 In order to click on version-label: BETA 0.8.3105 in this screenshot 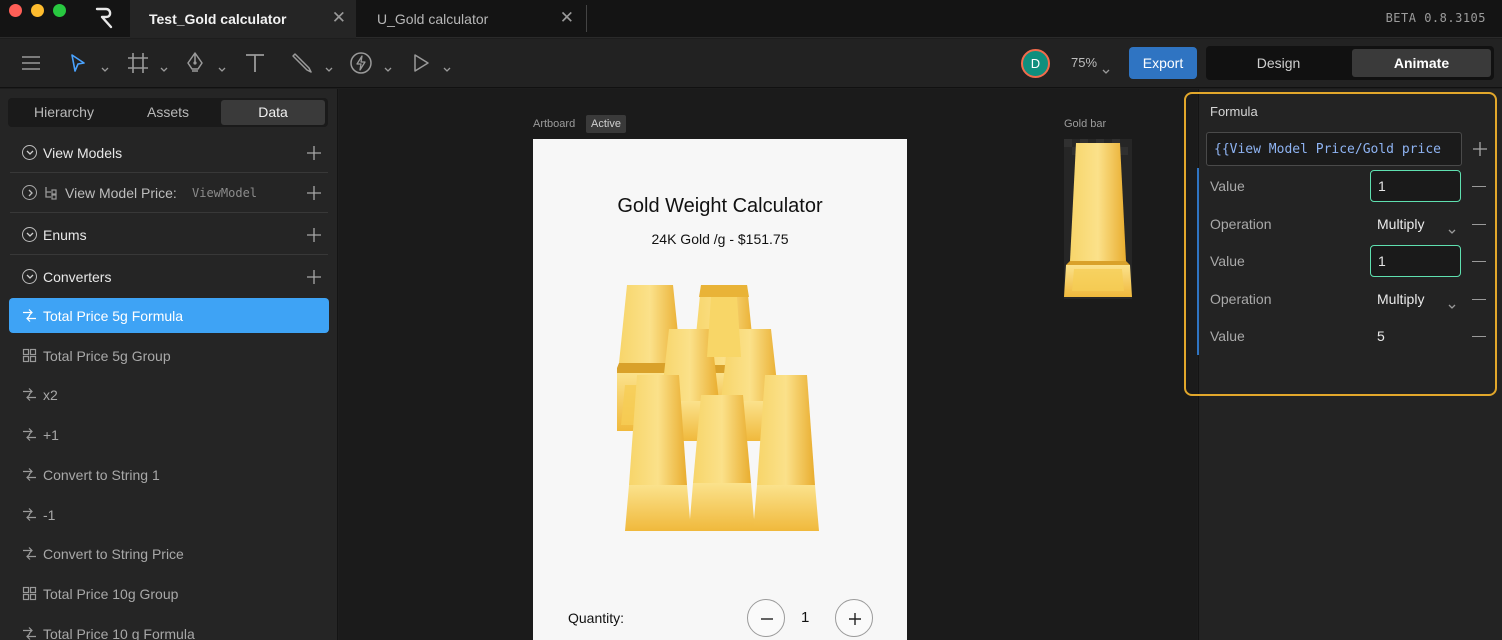, I will do `click(1435, 18)`.